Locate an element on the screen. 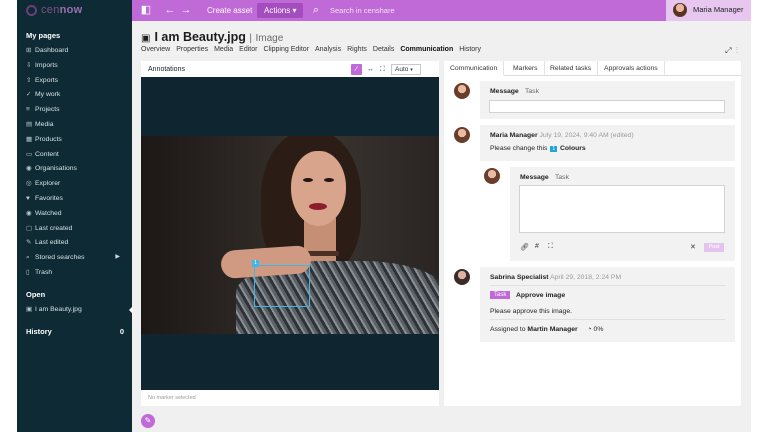  more-icon: ⋮ is located at coordinates (737, 50).